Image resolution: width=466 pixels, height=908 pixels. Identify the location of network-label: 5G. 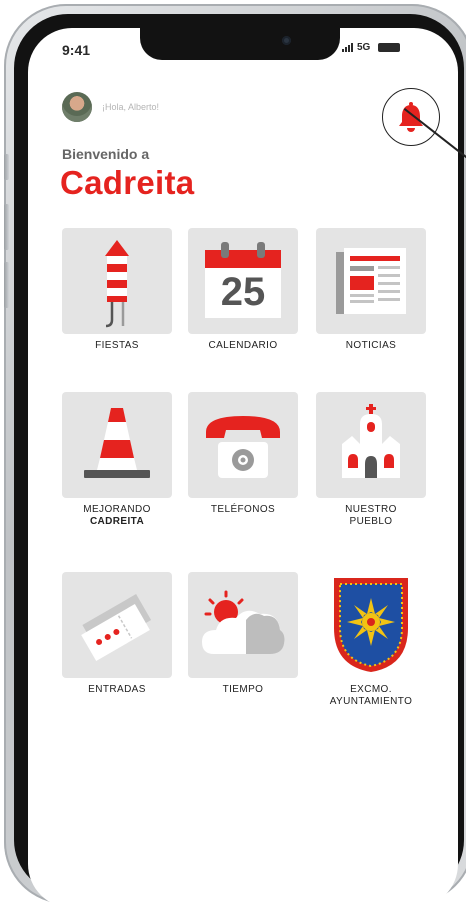
(364, 47).